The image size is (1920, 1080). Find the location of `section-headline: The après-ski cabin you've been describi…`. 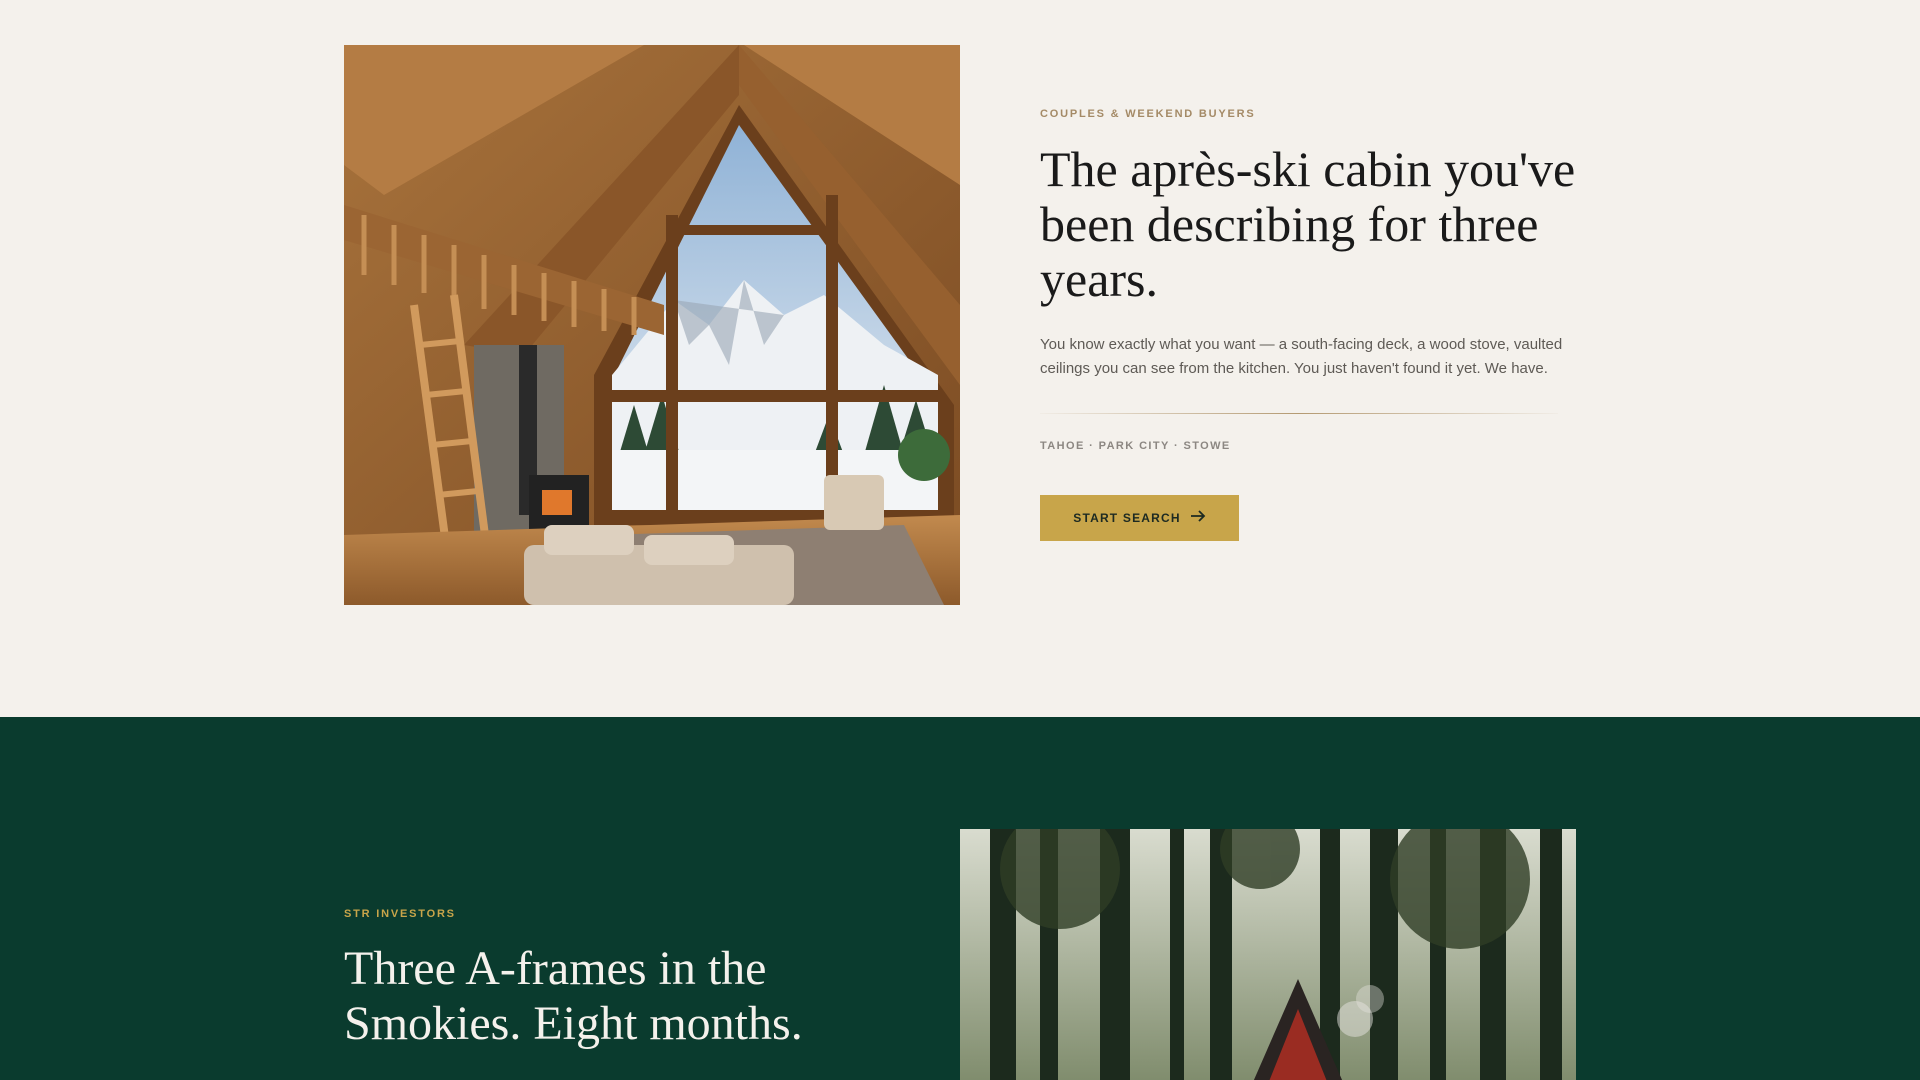

section-headline: The après-ski cabin you've been describi… is located at coordinates (1308, 224).